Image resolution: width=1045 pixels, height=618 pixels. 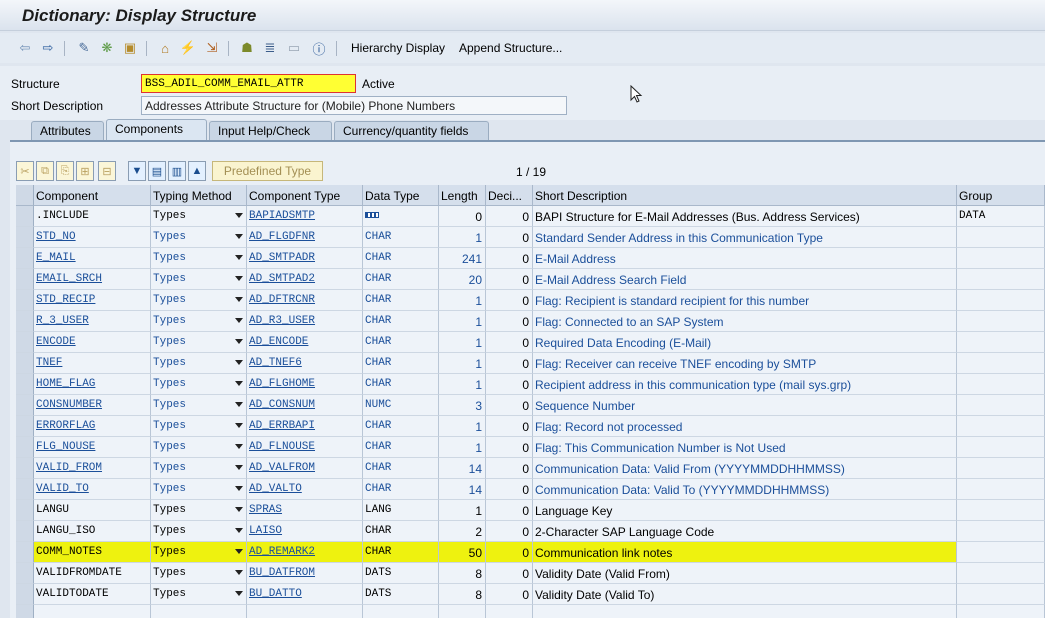 What do you see at coordinates (107, 171) in the screenshot?
I see `delete-row-icon: ⊟` at bounding box center [107, 171].